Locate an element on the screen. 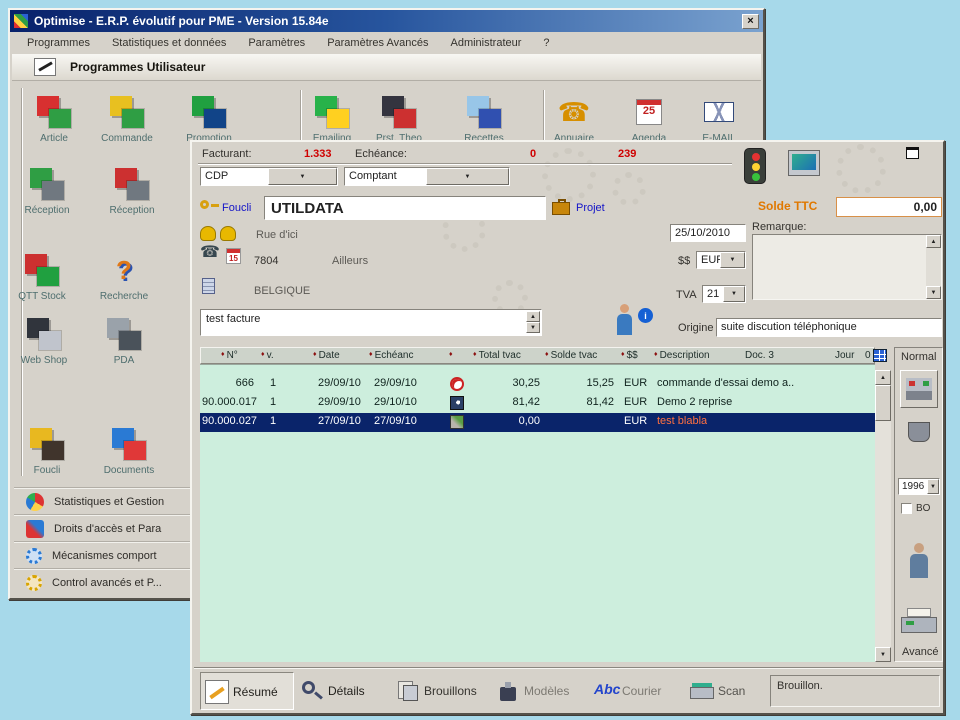  menu-item-parametres-avances: Paramètres Avancés is located at coordinates (377, 43).